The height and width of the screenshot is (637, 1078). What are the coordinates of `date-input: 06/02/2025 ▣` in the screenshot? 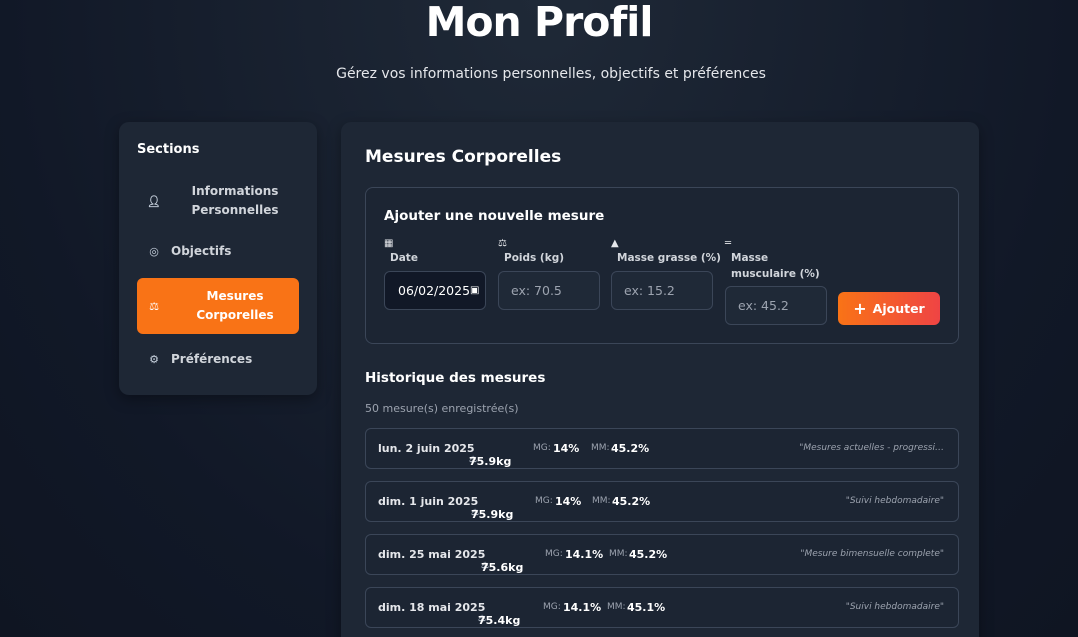 It's located at (435, 290).